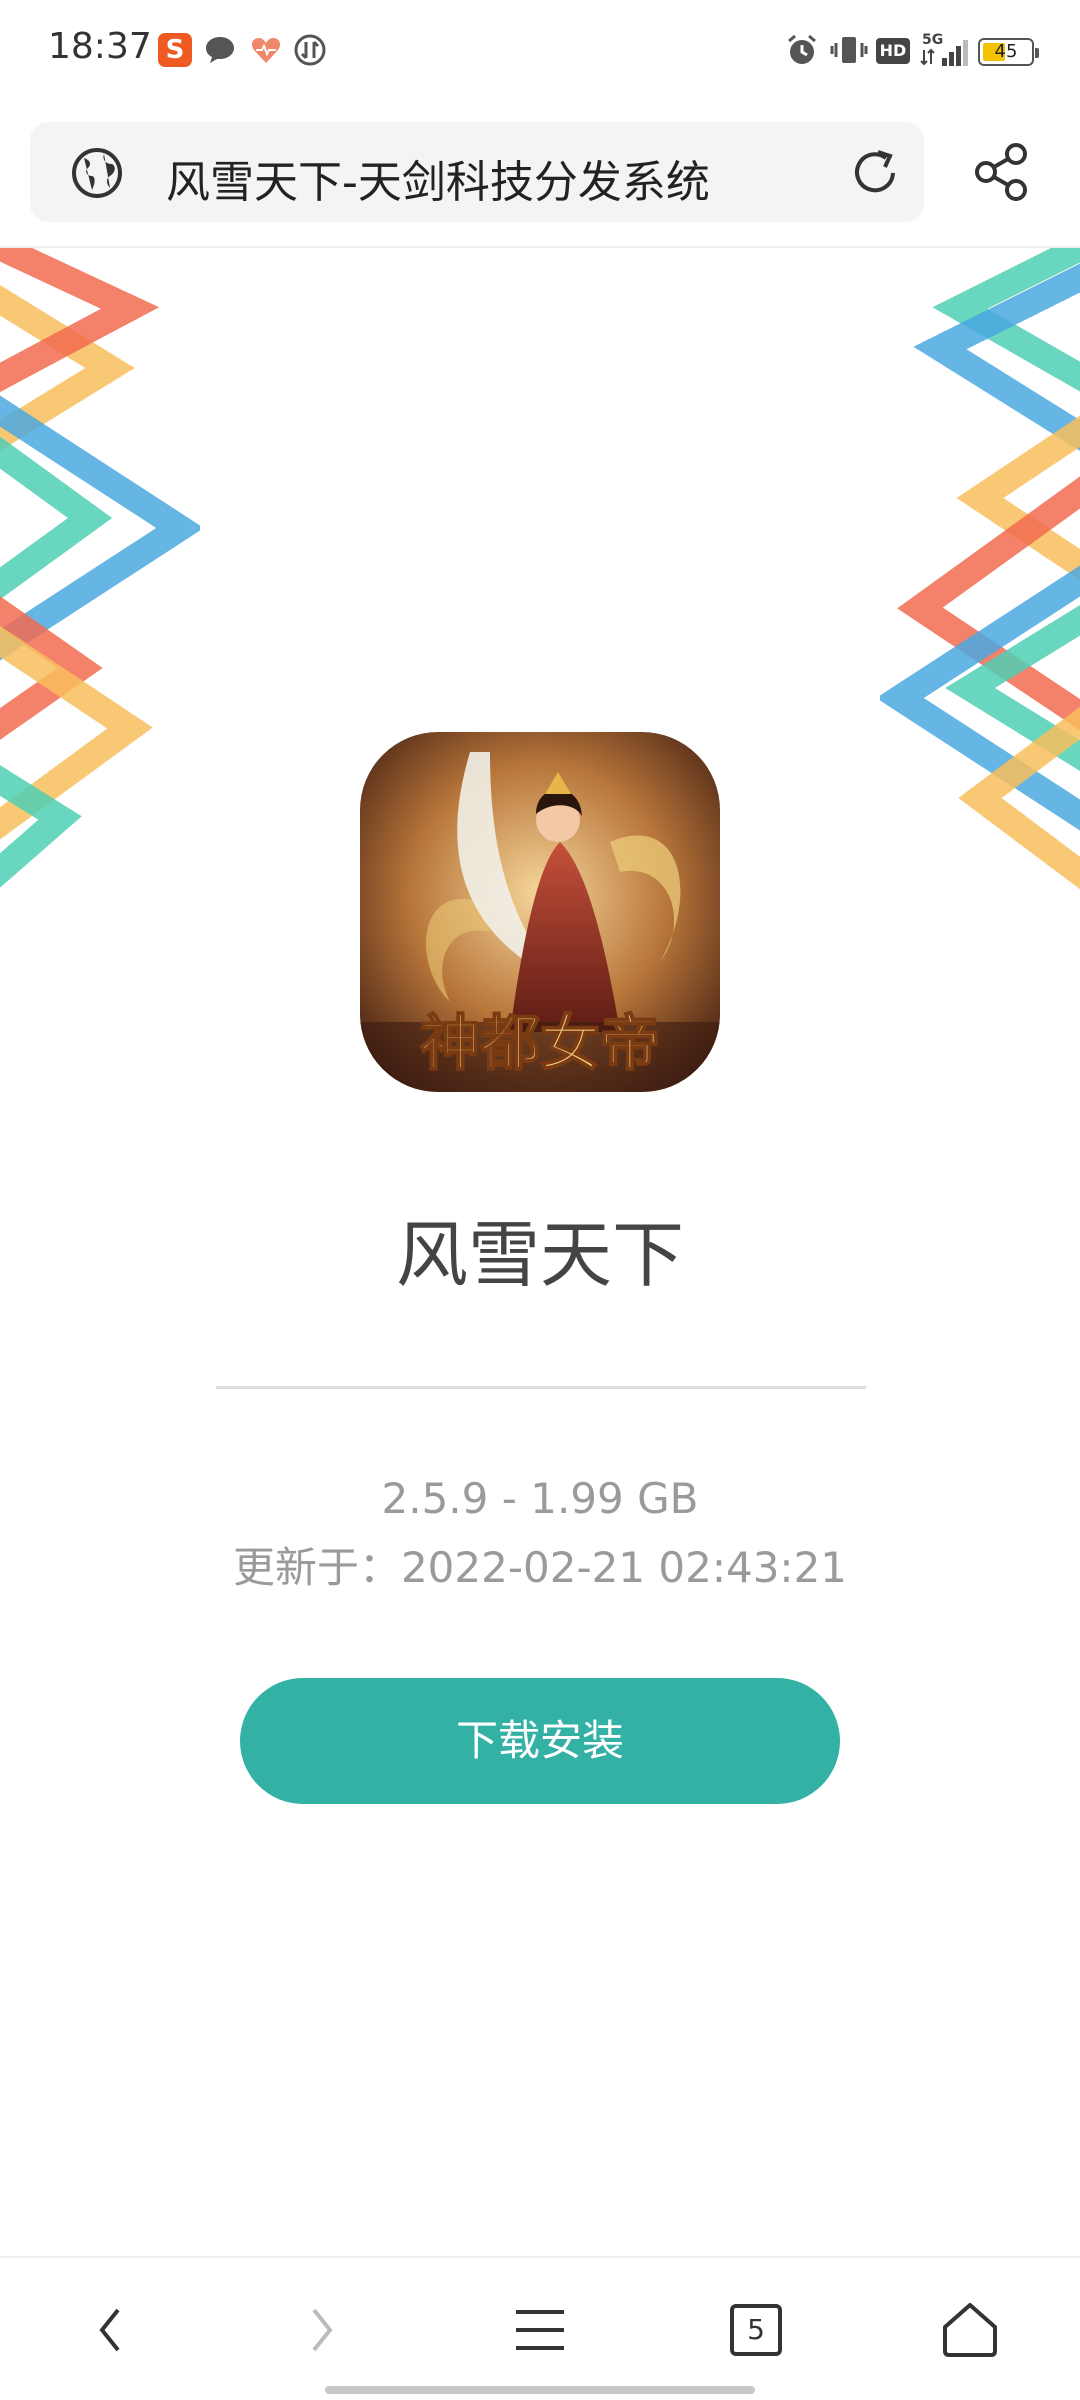 The image size is (1080, 2400). I want to click on hd-icon: HD, so click(893, 51).